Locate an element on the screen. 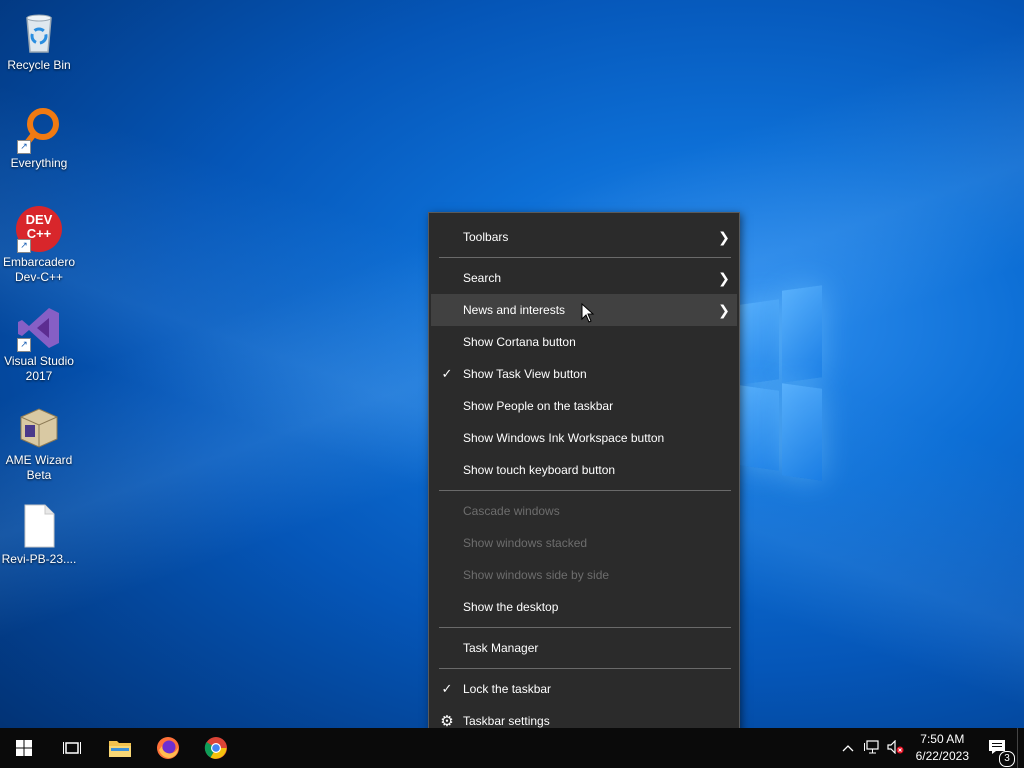 Image resolution: width=1024 pixels, height=768 pixels. ame-wizard-box-icon is located at coordinates (39, 427).